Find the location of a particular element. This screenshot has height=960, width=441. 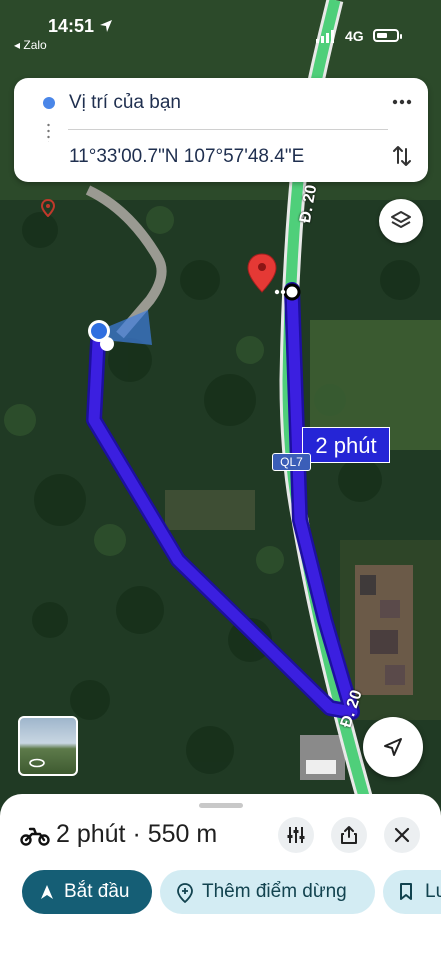

divider is located at coordinates (228, 129).